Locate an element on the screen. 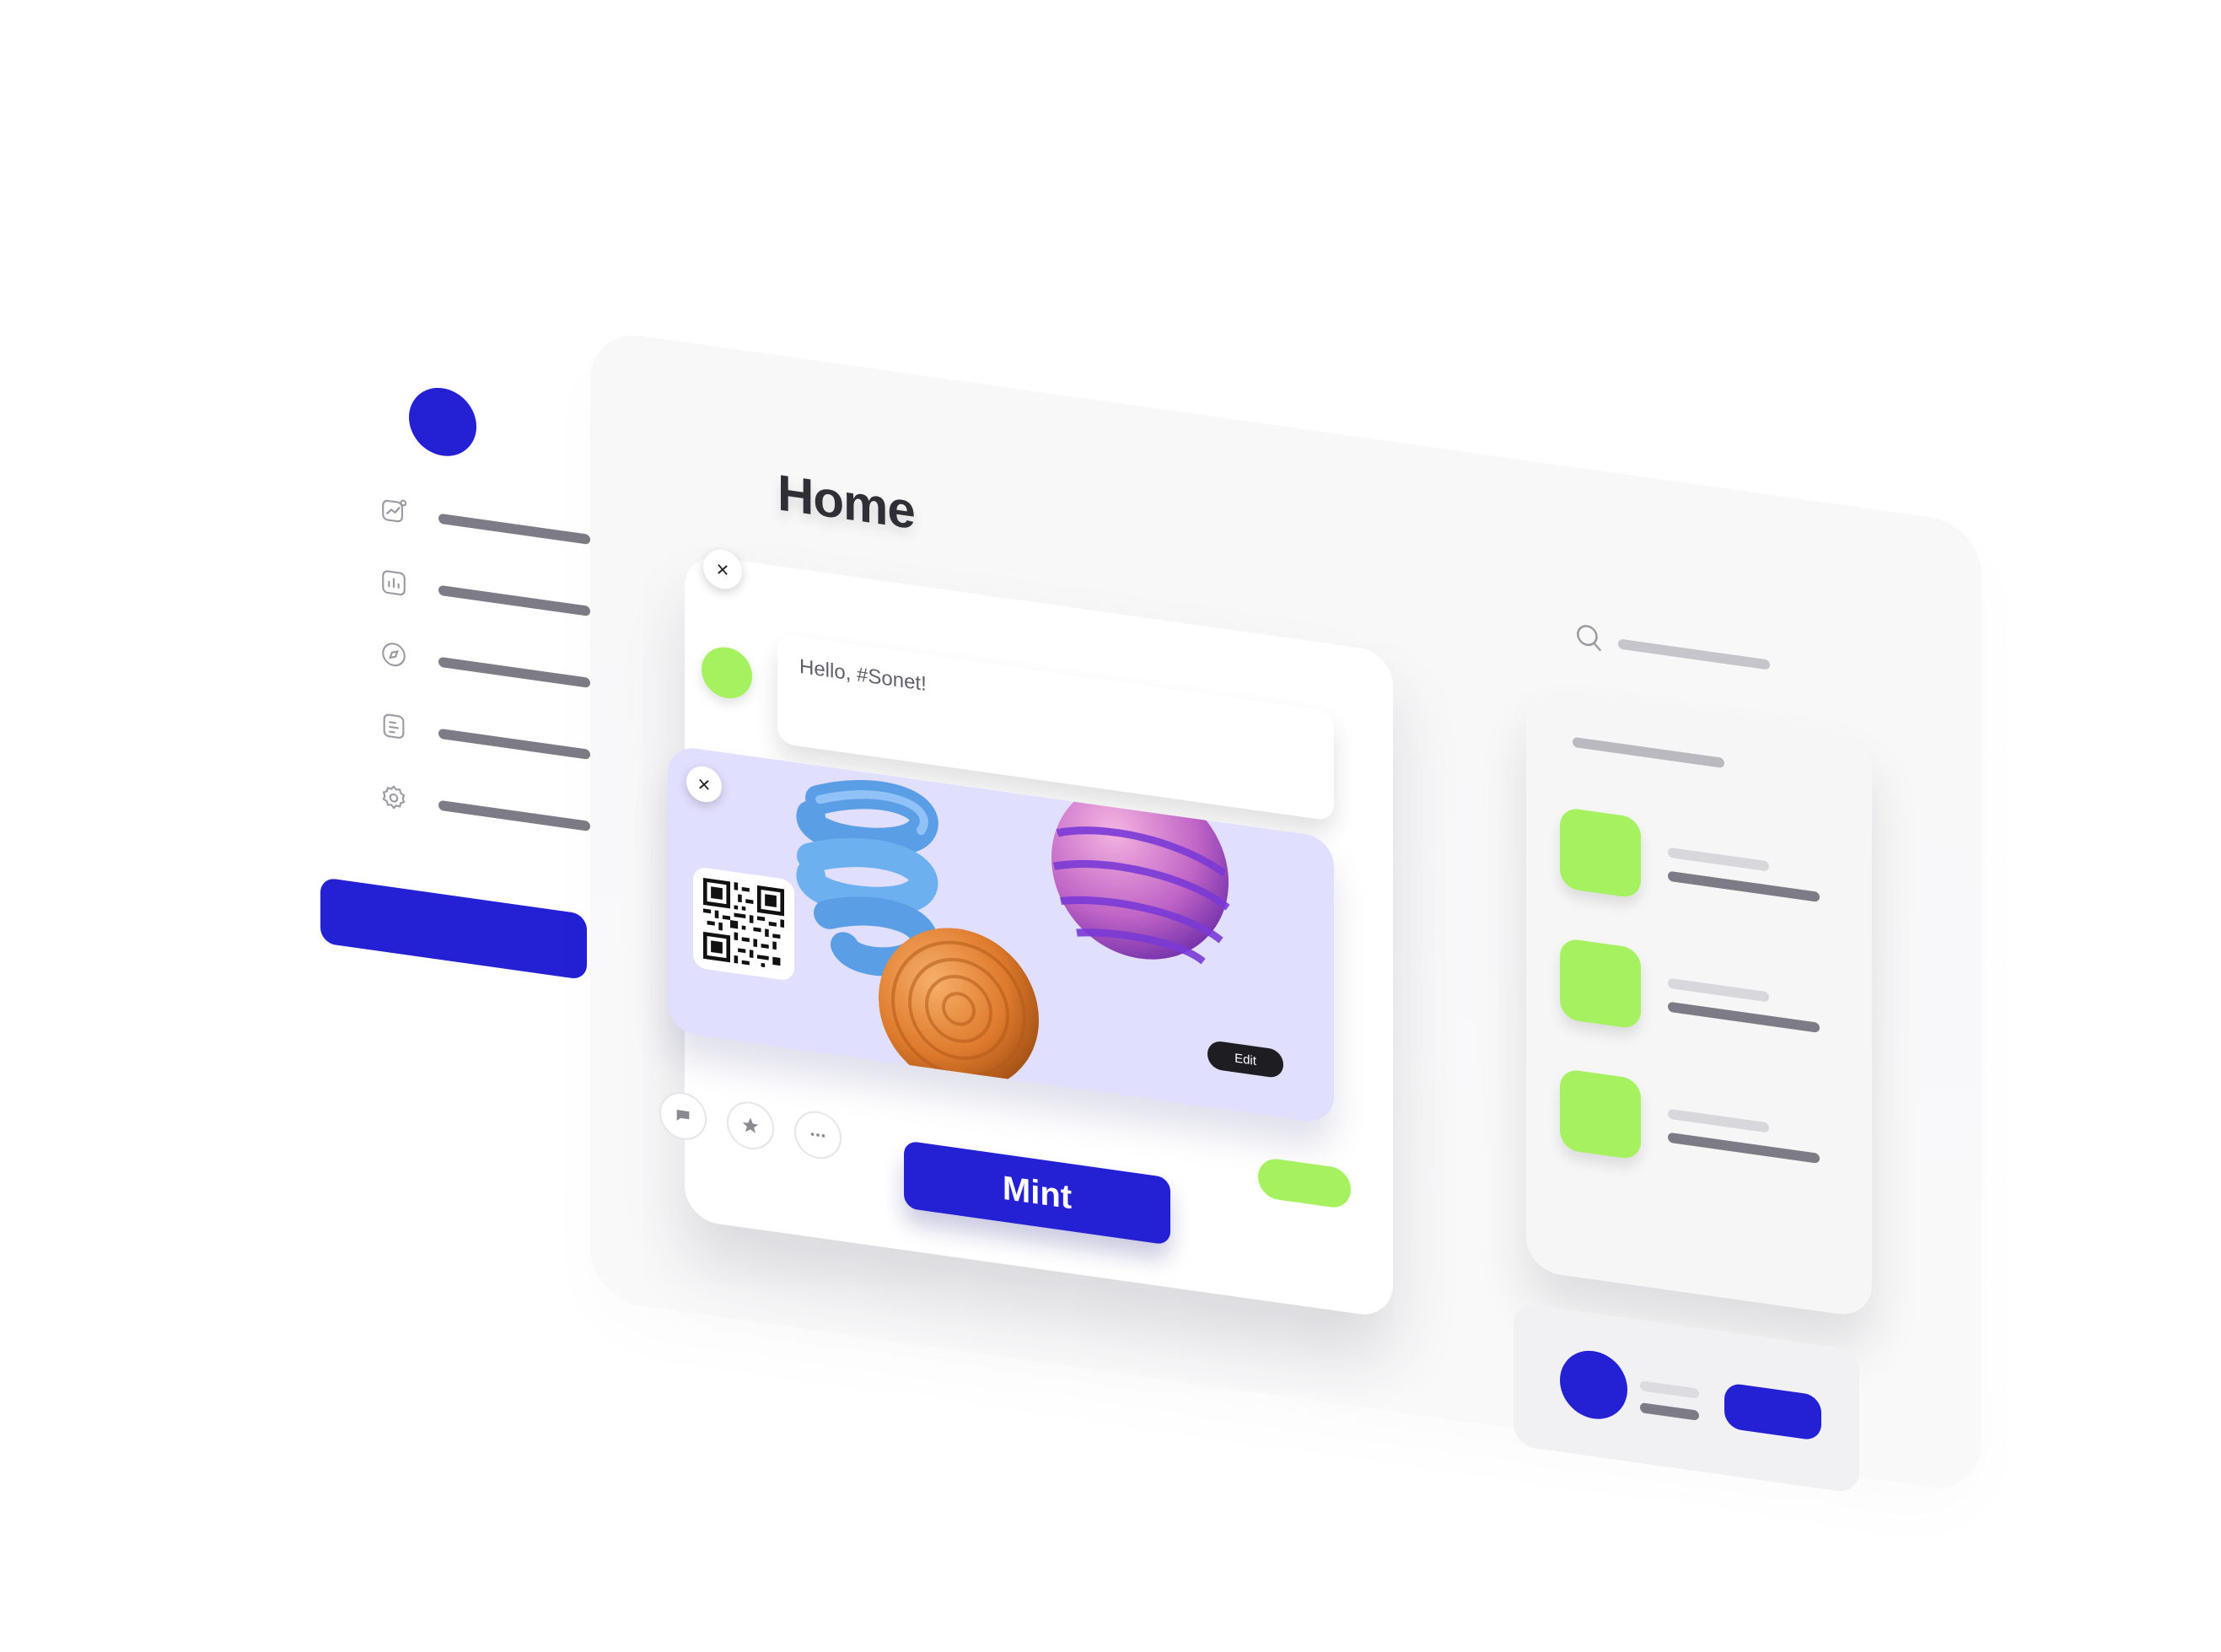 Image resolution: width=2221 pixels, height=1652 pixels. sidebar-primary-button is located at coordinates (453, 929).